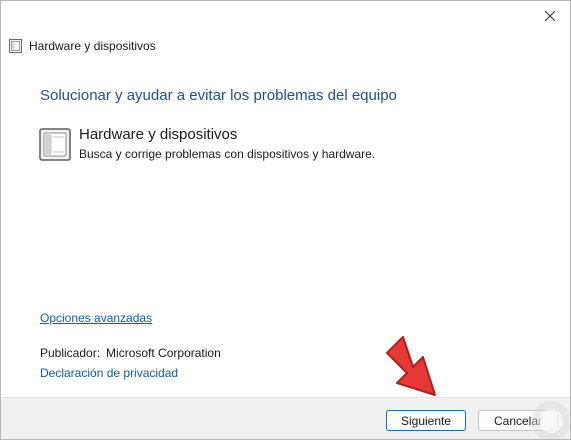  Describe the element at coordinates (96, 318) in the screenshot. I see `advanced-options-link: Opciones avanzadas` at that location.